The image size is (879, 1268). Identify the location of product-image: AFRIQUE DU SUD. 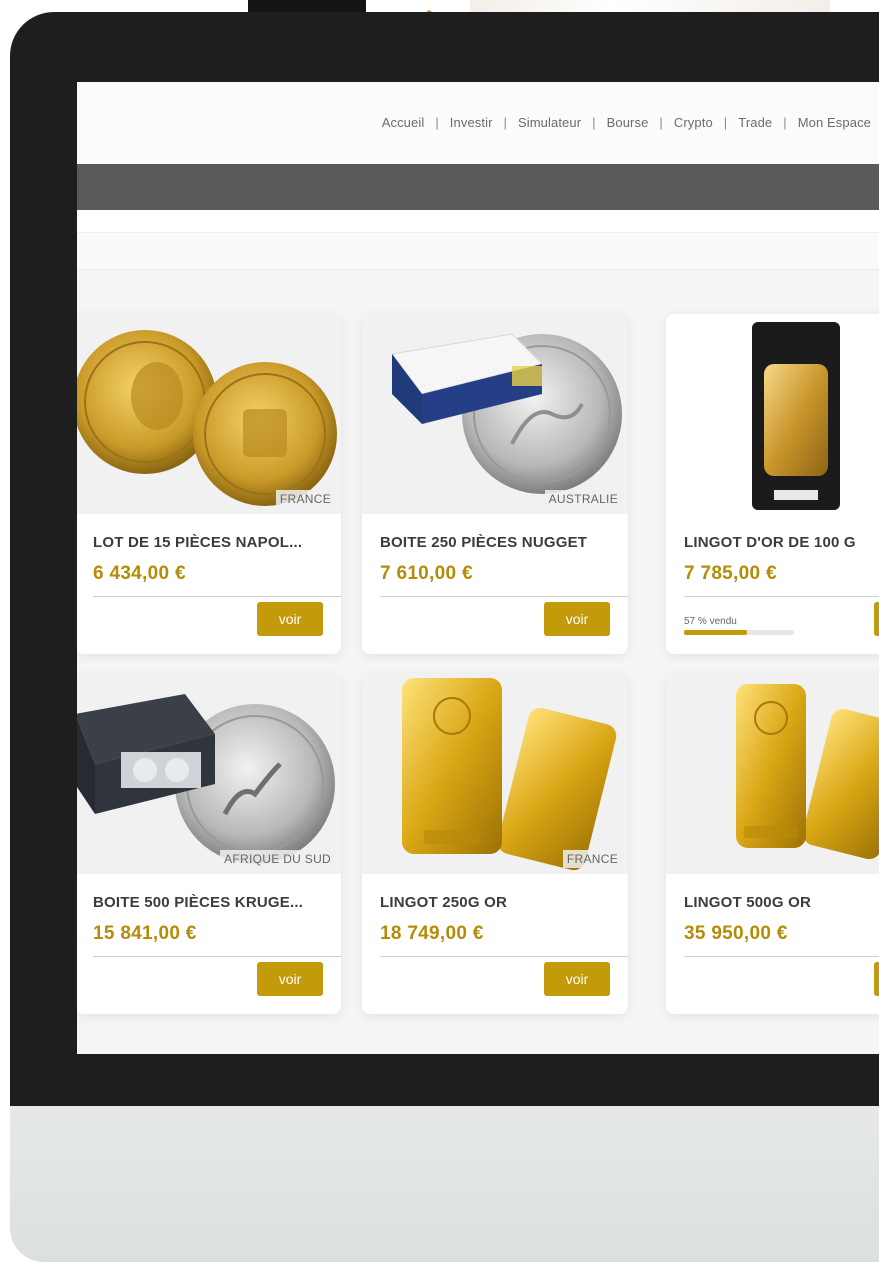
(209, 774).